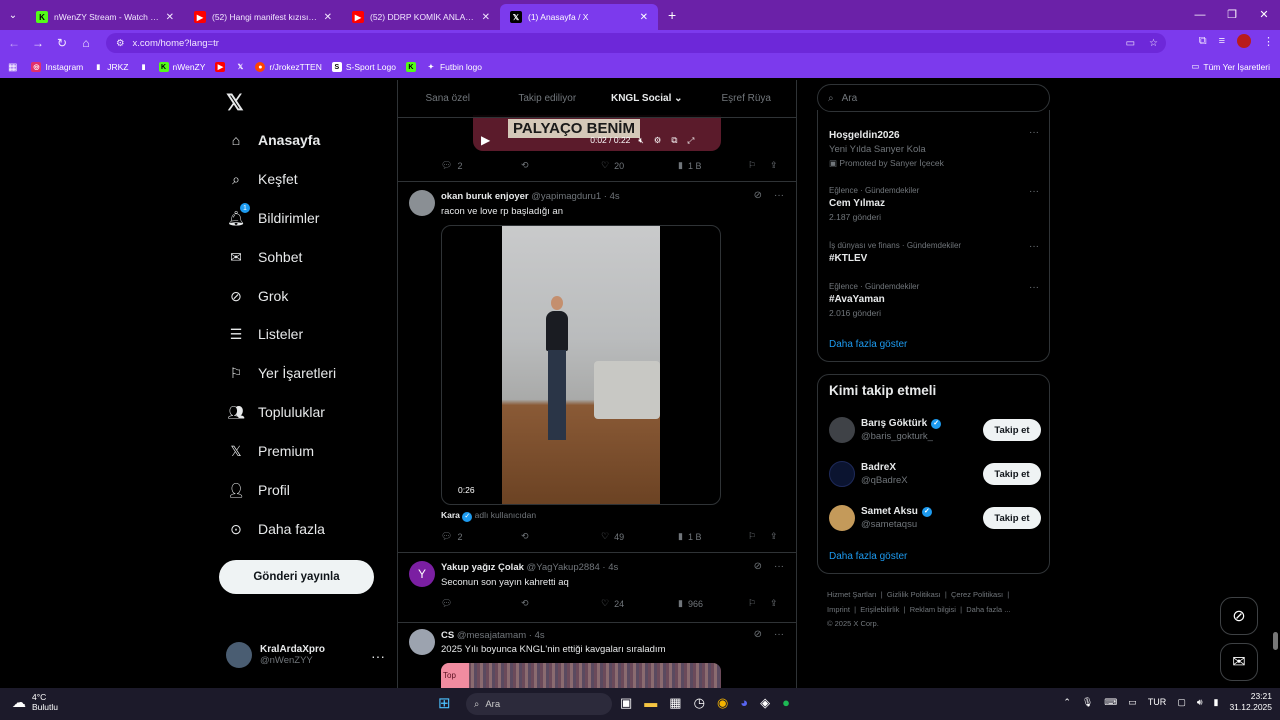 The image size is (1280, 720). I want to click on profile-avatar, so click(1244, 41).